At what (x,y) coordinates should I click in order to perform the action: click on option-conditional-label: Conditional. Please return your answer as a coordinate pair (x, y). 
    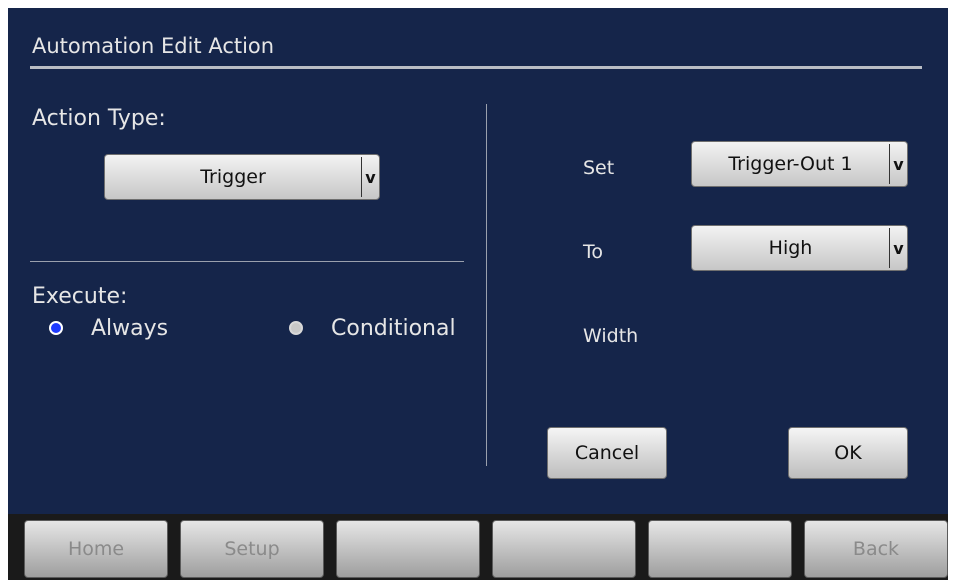
    Looking at the image, I should click on (393, 328).